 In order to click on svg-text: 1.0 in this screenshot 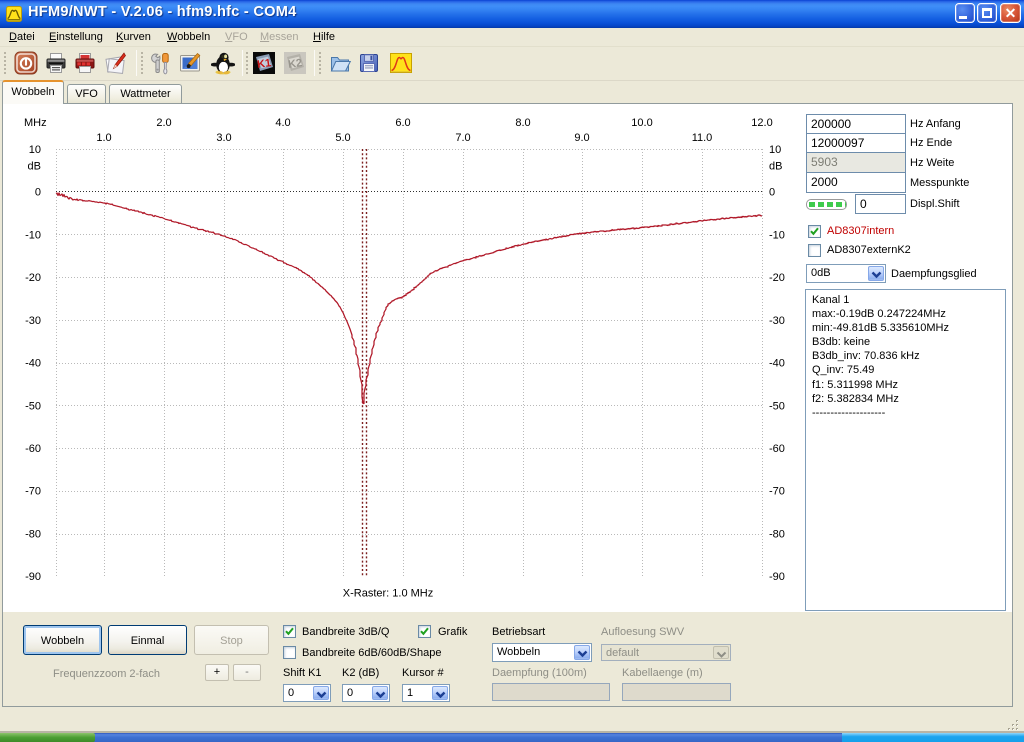, I will do `click(103, 138)`.